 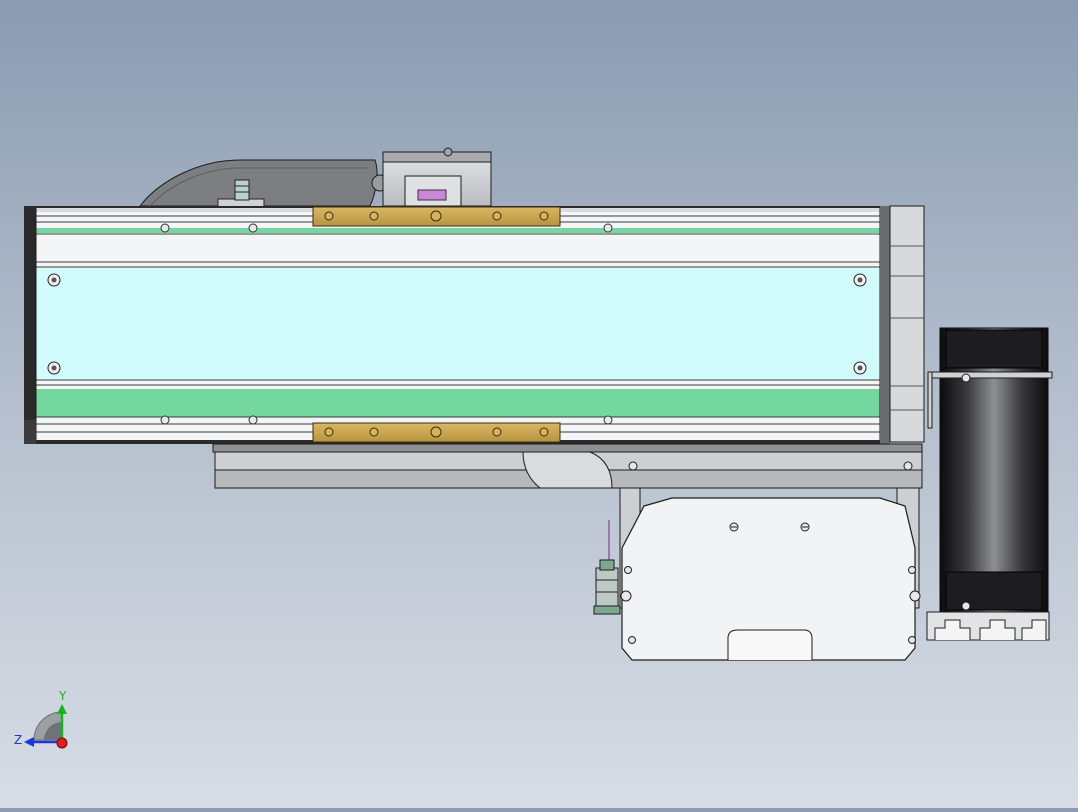 I want to click on z-axis-label: Z, so click(x=18, y=740).